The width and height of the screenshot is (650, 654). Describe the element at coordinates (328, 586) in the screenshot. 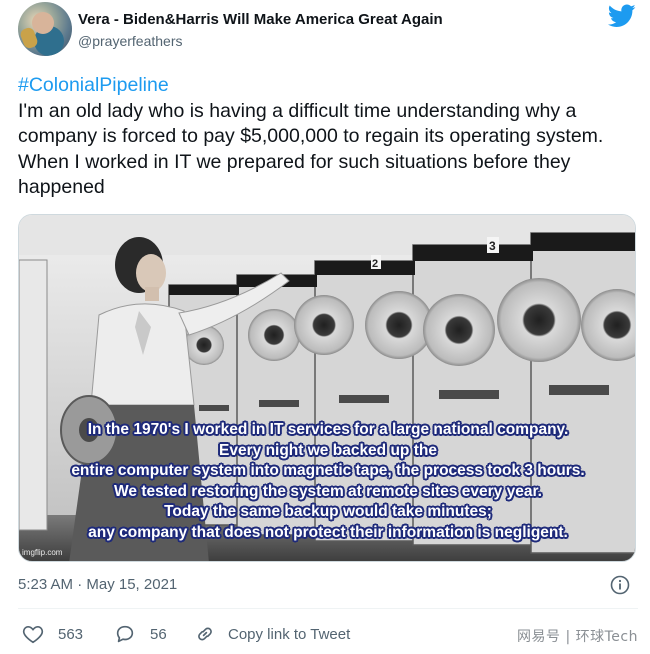

I see `tweet-meta: 5:23 AM · May 15, 2021` at that location.